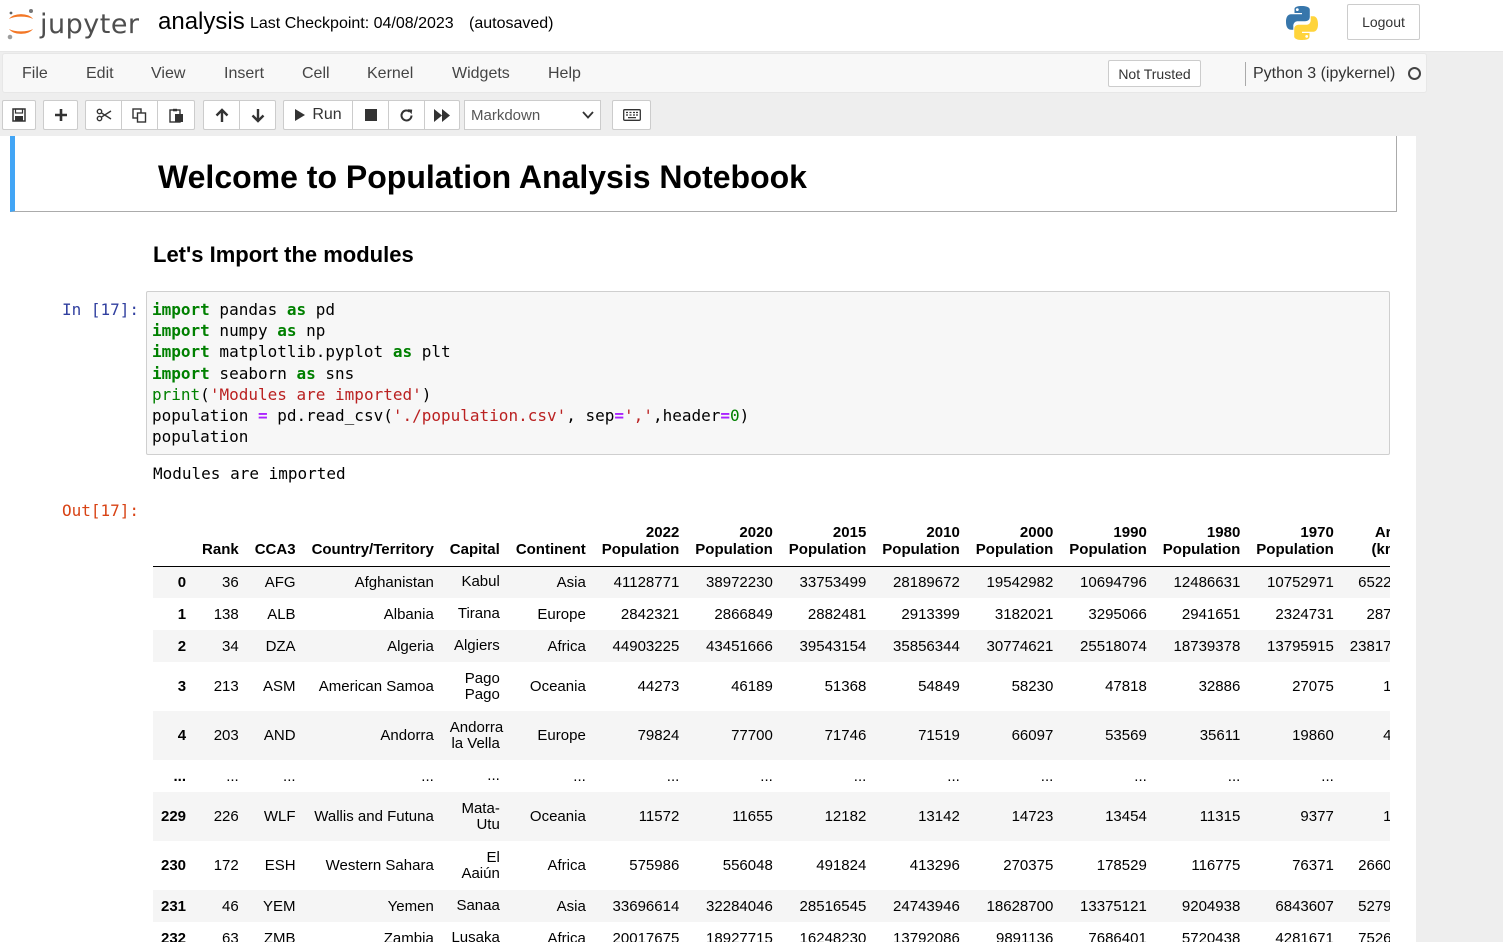  I want to click on run-cell-button: Run, so click(318, 115).